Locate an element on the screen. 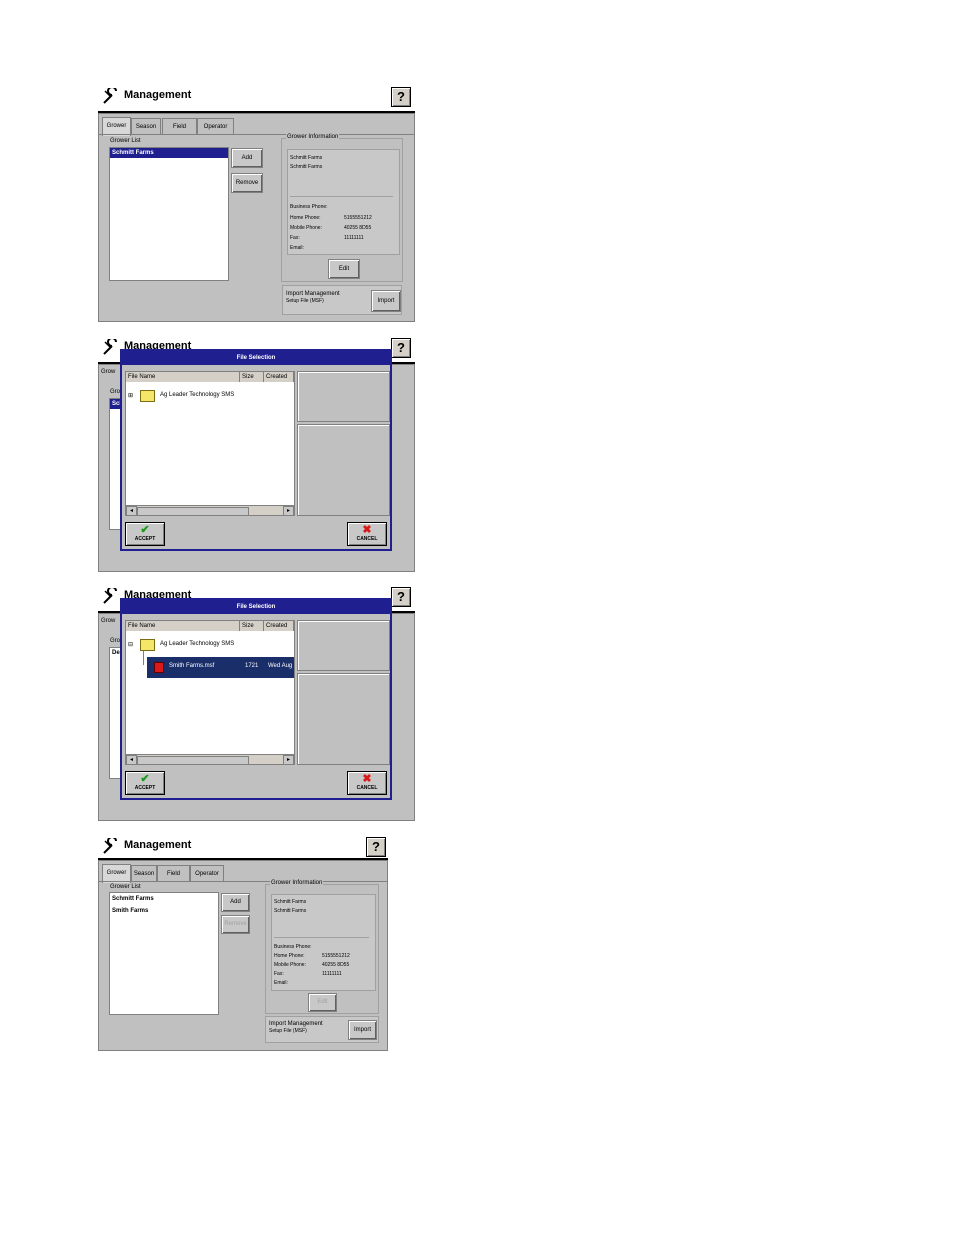 The height and width of the screenshot is (1235, 954). expand-icon: ⊞ is located at coordinates (130, 395).